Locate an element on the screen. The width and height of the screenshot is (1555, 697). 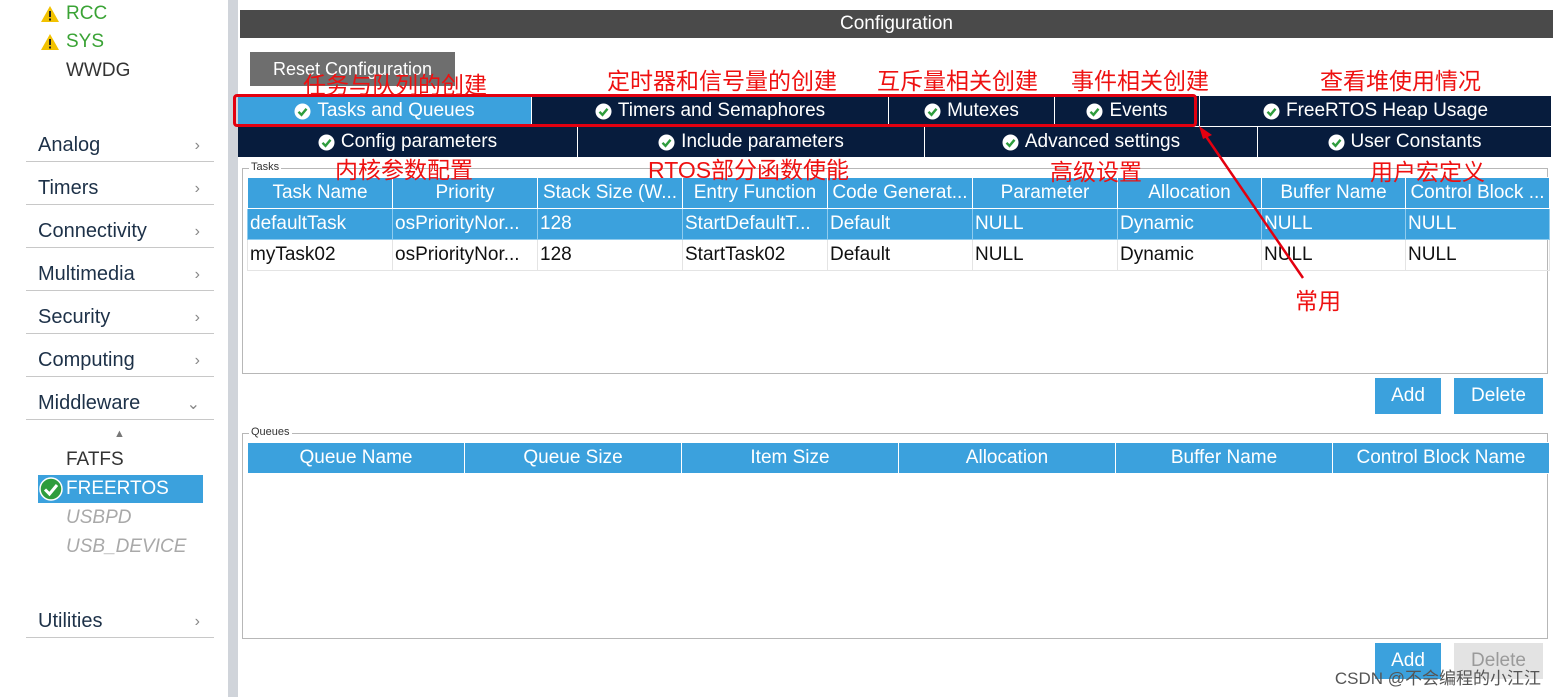
peripheral-sys: SYS is located at coordinates (72, 42).